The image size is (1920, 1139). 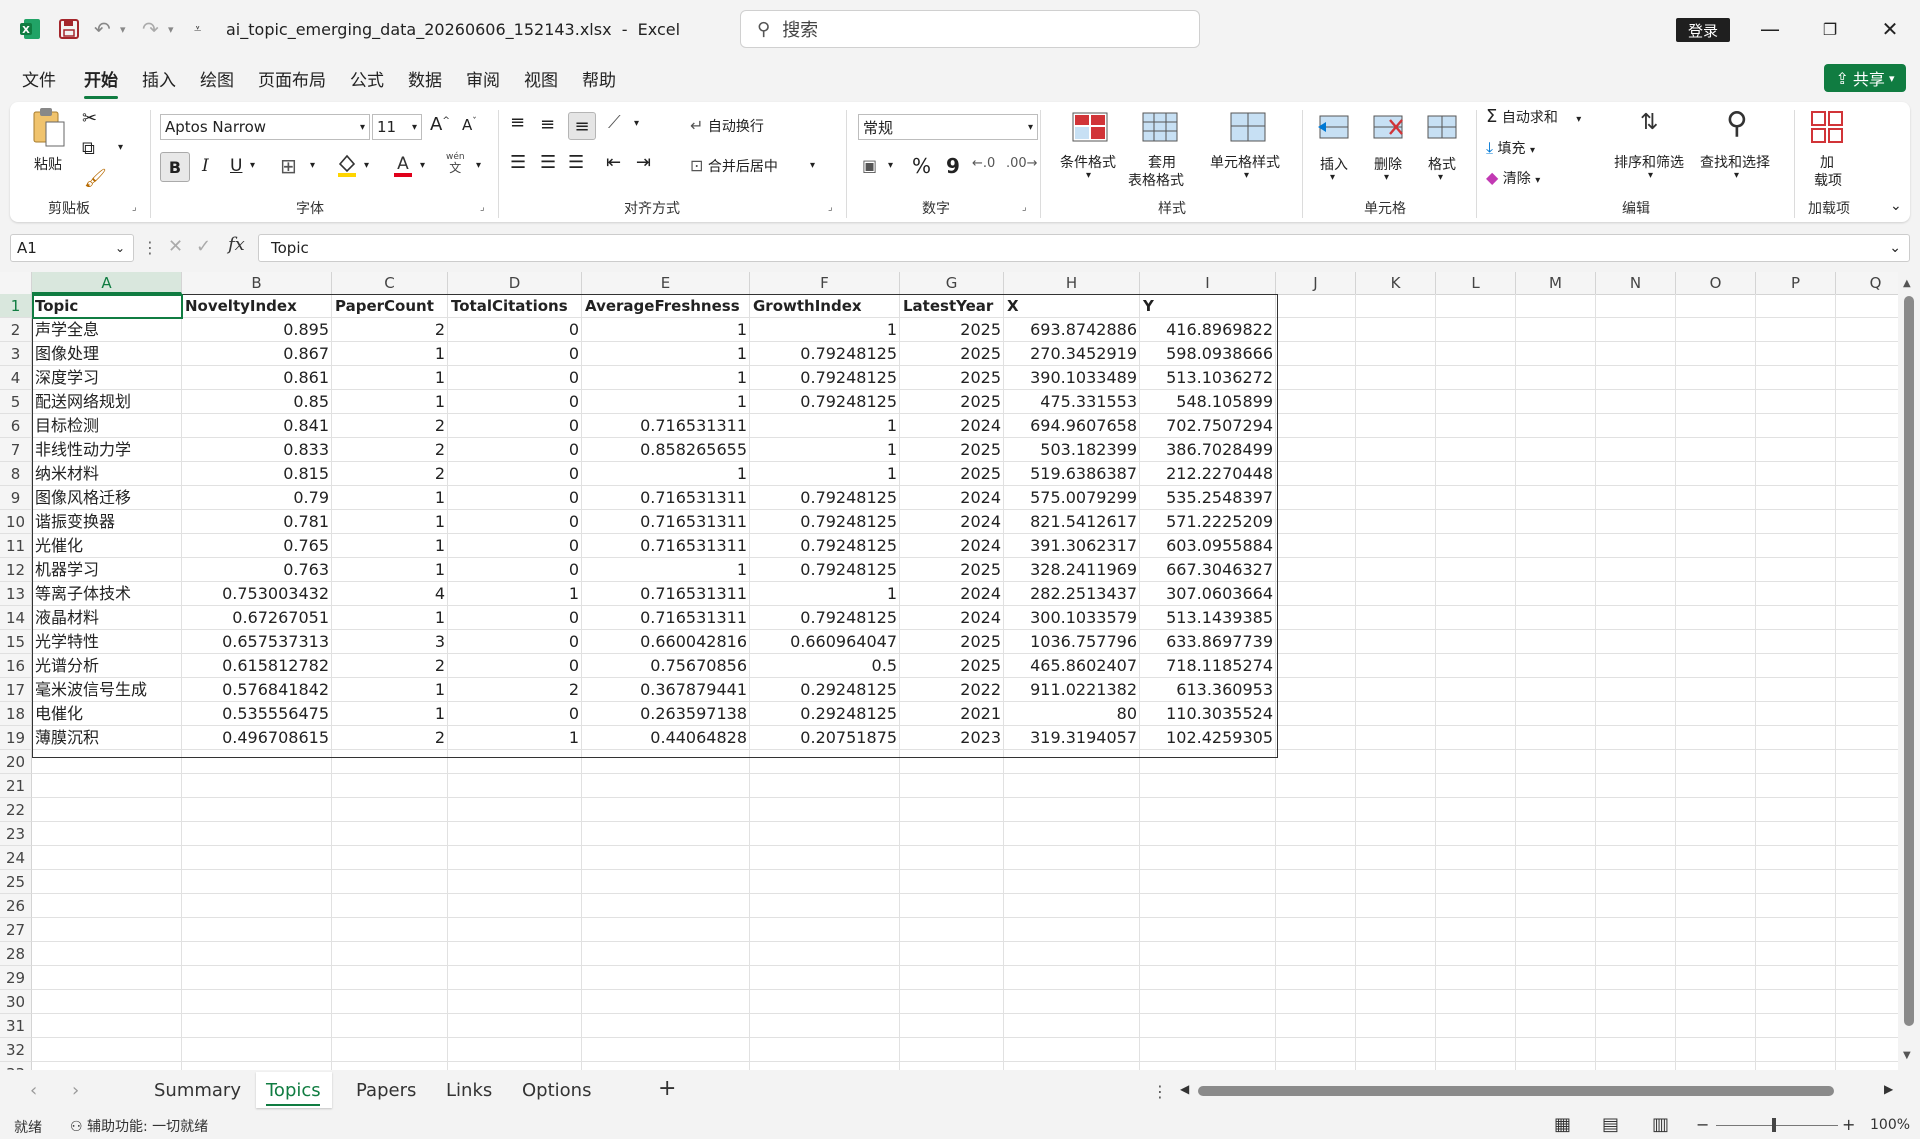 What do you see at coordinates (16, 426) in the screenshot?
I see `row-header: 6` at bounding box center [16, 426].